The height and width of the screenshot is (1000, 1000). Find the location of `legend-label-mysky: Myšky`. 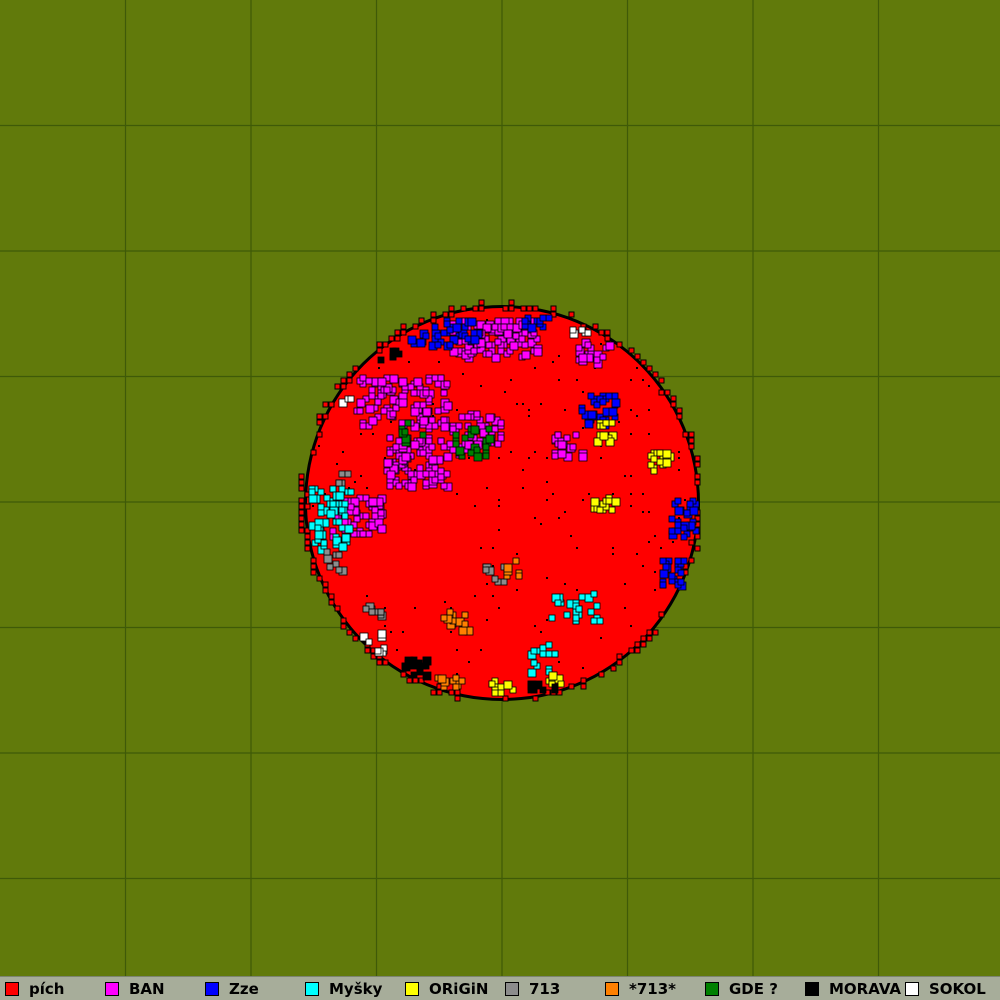

legend-label-mysky: Myšky is located at coordinates (356, 989).